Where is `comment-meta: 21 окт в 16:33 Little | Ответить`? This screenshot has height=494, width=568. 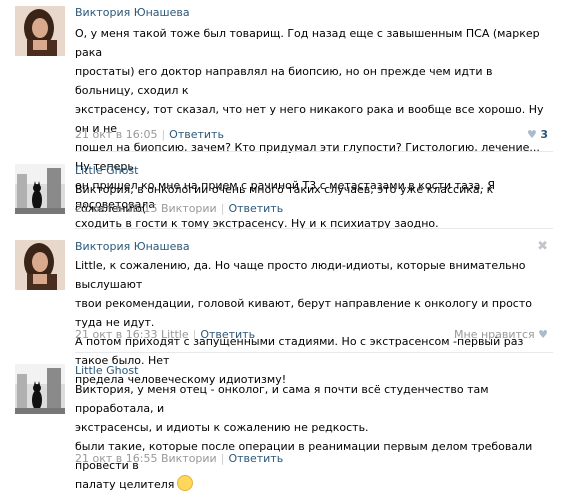
comment-meta: 21 окт в 16:33 Little | Ответить is located at coordinates (165, 334).